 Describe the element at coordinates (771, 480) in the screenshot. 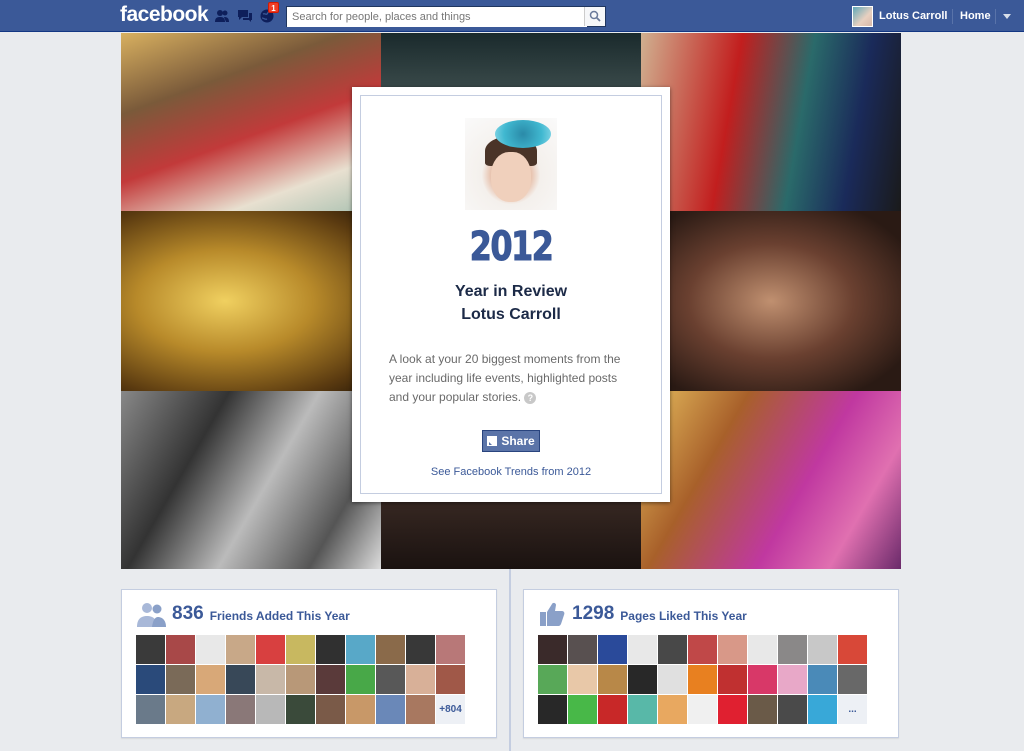

I see `photo-women-with-camera` at that location.